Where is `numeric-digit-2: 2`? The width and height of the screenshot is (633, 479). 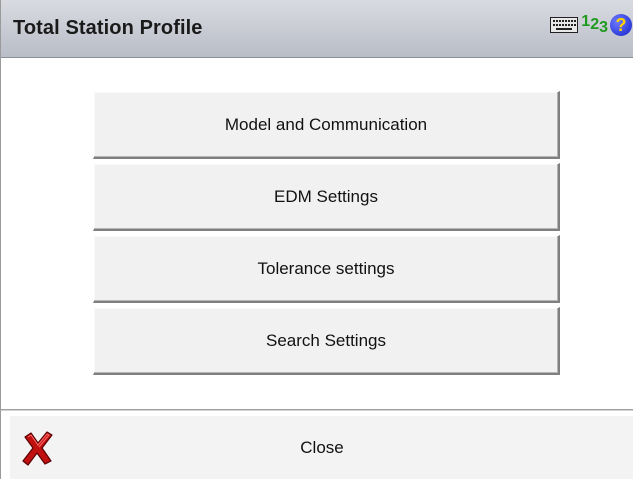
numeric-digit-2: 2 is located at coordinates (595, 24).